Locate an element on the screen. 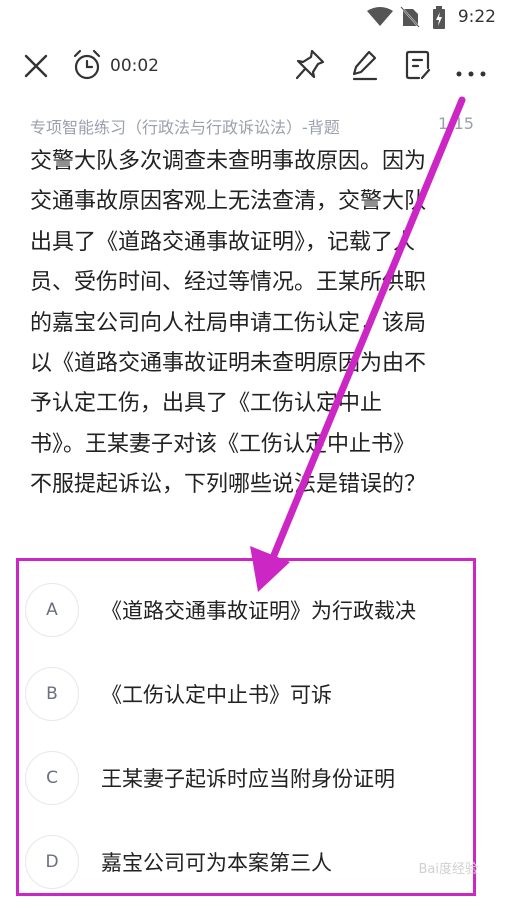 This screenshot has height=909, width=508. question-line: 予认定工伤，出具了《工伤认定中止 is located at coordinates (206, 404).